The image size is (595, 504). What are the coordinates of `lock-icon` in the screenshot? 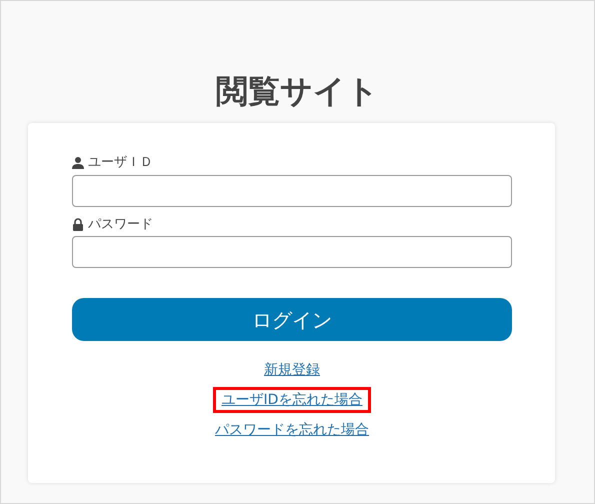 It's located at (78, 224).